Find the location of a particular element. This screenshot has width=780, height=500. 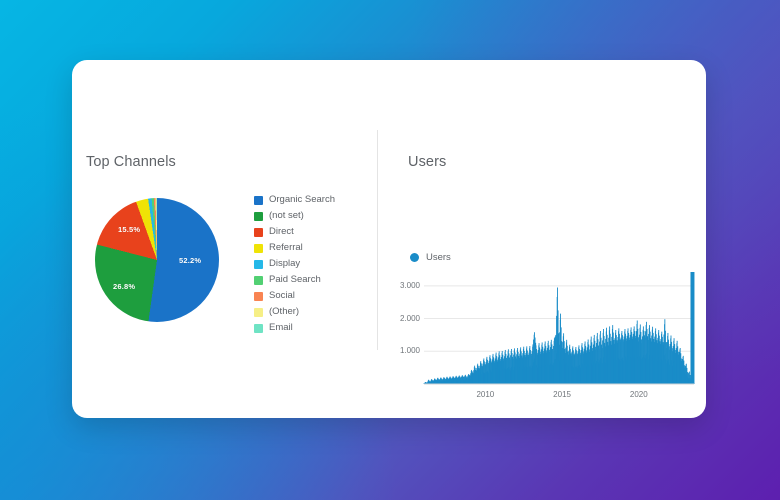

pie-chart: 52.2% 26.8% 15.5% is located at coordinates (157, 260).